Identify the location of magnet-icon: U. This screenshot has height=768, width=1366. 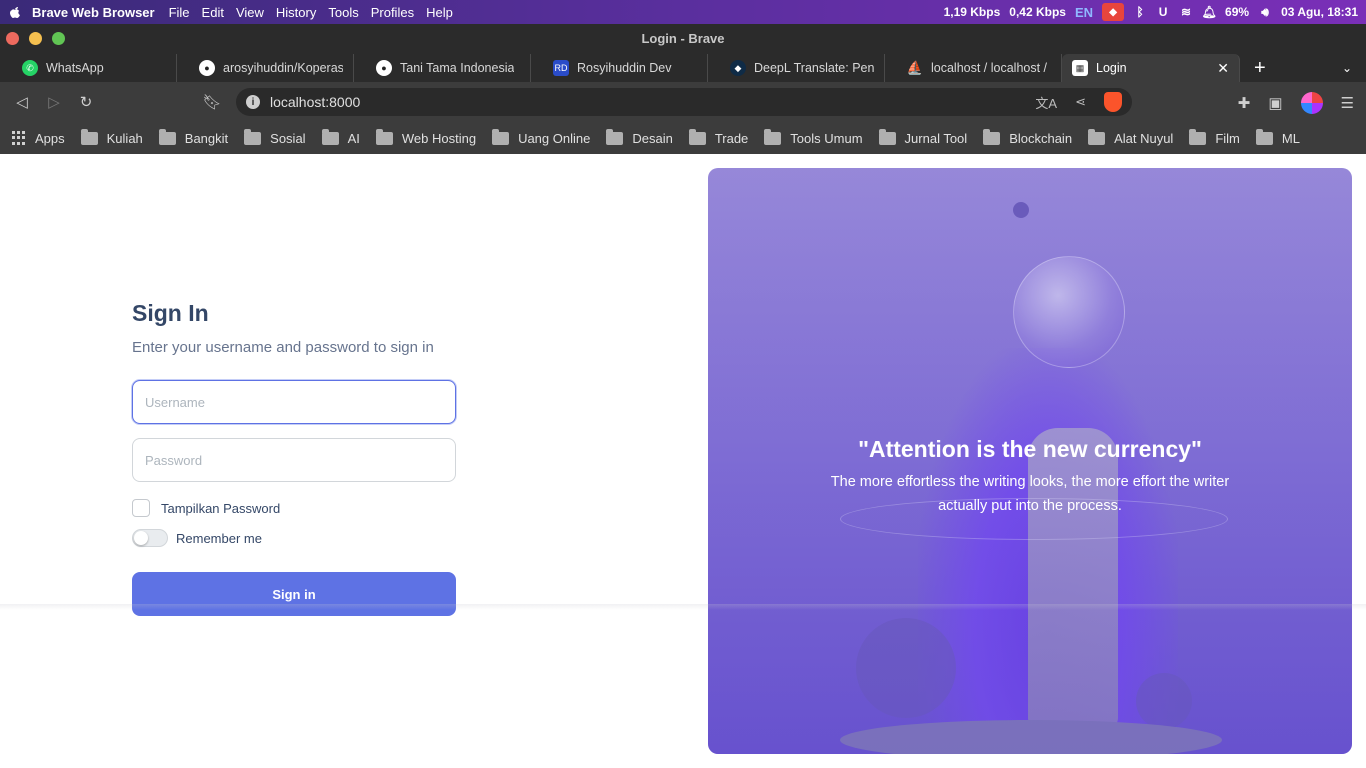
(1163, 12).